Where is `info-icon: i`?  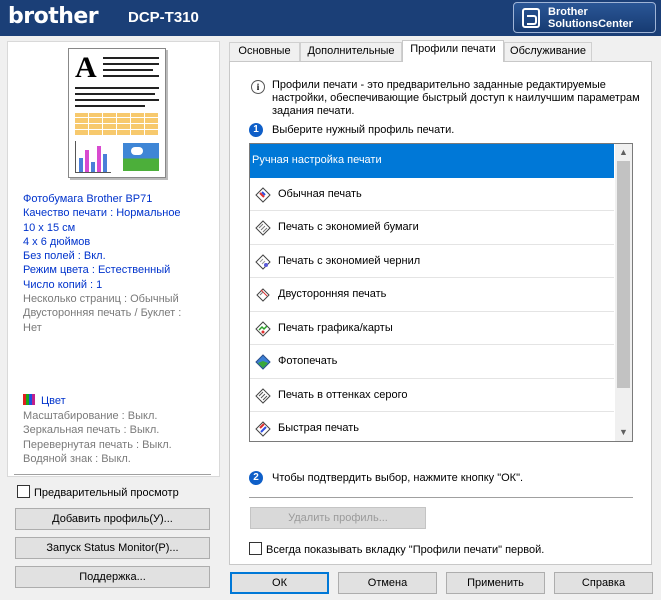
info-icon: i is located at coordinates (258, 87).